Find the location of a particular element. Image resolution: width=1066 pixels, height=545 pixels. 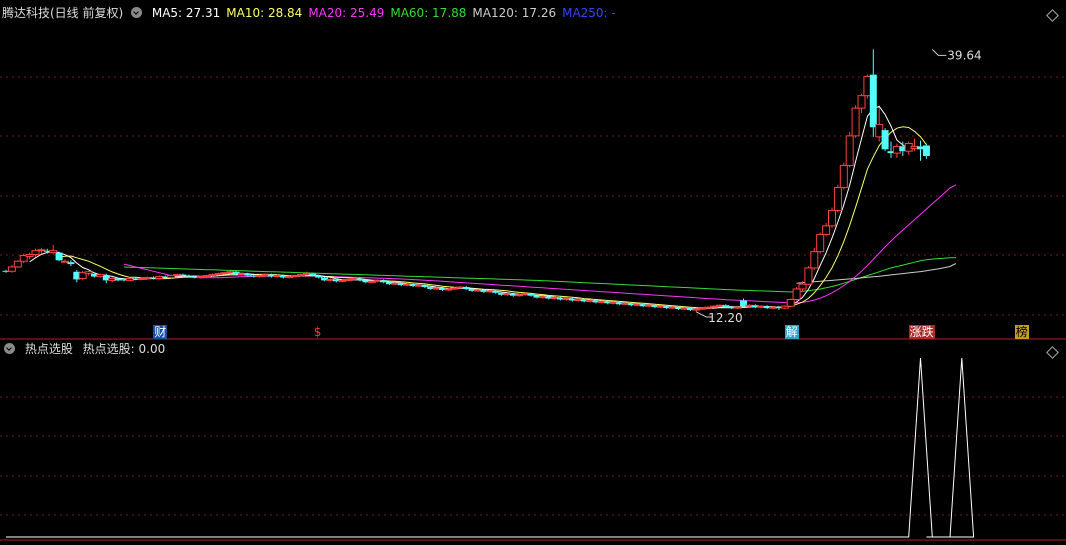

ma-legend-item: MA60: 17.88 is located at coordinates (428, 13).